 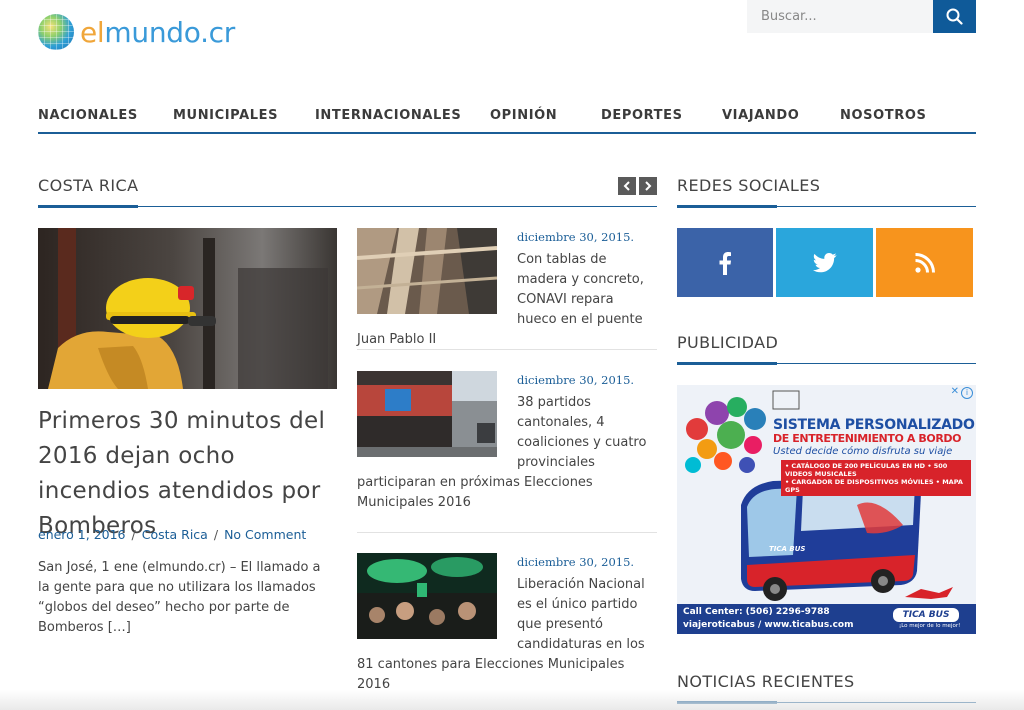 I want to click on chevron-left-icon, so click(x=626, y=186).